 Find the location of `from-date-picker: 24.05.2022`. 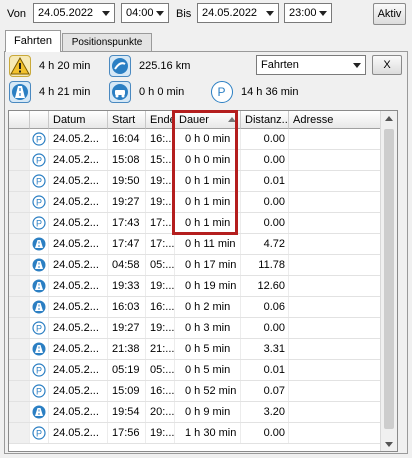

from-date-picker: 24.05.2022 is located at coordinates (74, 13).